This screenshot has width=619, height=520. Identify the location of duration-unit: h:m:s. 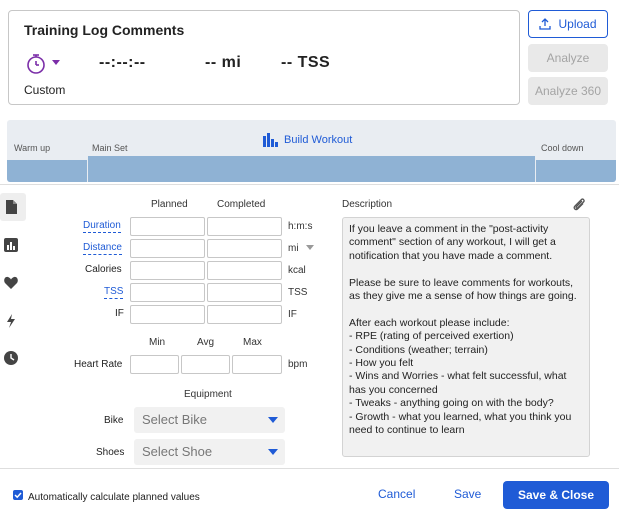
(300, 226).